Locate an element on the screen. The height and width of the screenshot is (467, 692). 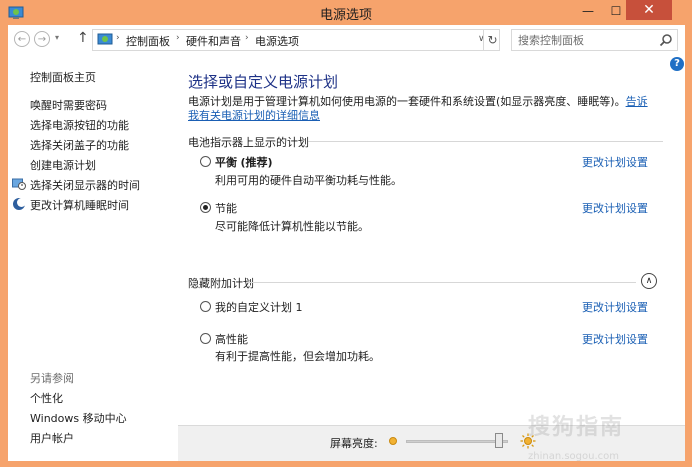
sidebar-item-power-button: 选择电源按钮的功能 is located at coordinates (79, 125).